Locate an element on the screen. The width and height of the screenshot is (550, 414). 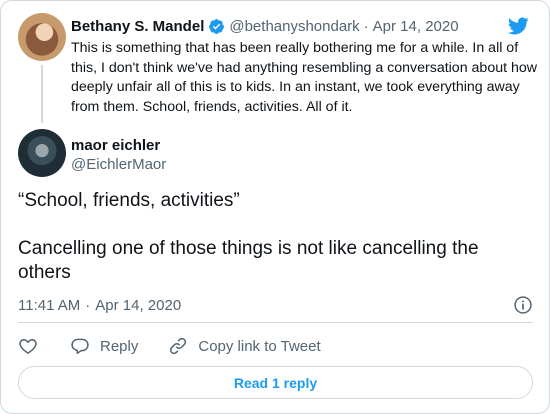
twitter-bird-icon is located at coordinates (518, 26).